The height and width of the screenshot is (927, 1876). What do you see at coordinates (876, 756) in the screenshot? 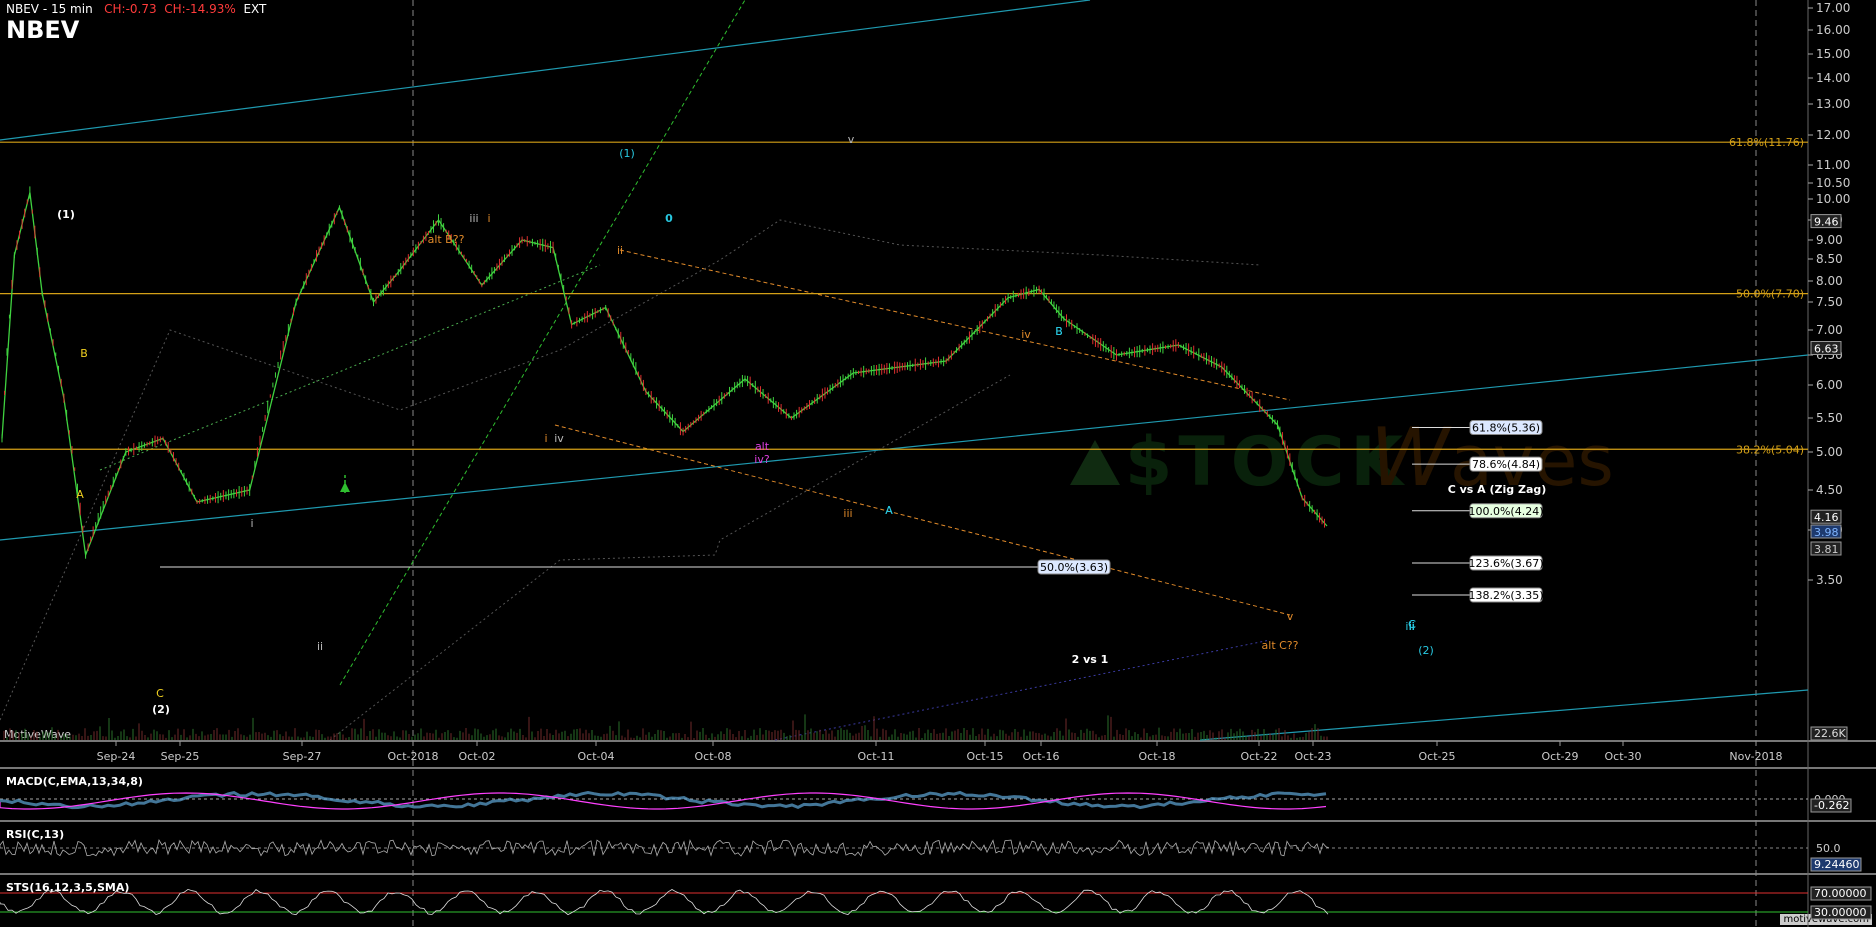
I see `time-tick-label: Oct-11` at bounding box center [876, 756].